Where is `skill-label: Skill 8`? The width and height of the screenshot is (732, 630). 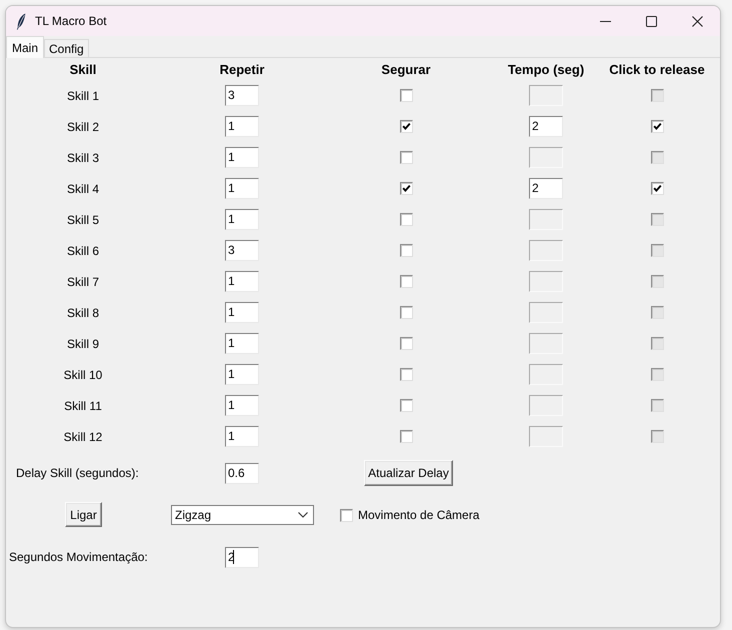
skill-label: Skill 8 is located at coordinates (82, 313).